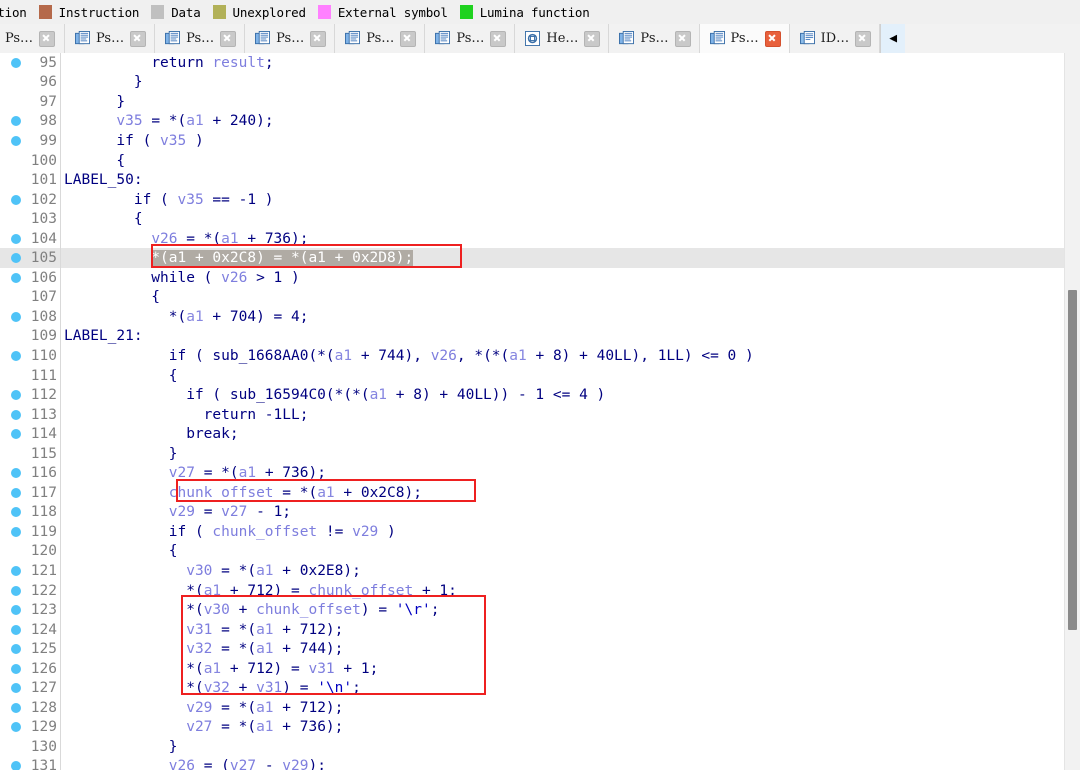  I want to click on code-text: v30 = *(a1 + 0x2E8);, so click(562, 571).